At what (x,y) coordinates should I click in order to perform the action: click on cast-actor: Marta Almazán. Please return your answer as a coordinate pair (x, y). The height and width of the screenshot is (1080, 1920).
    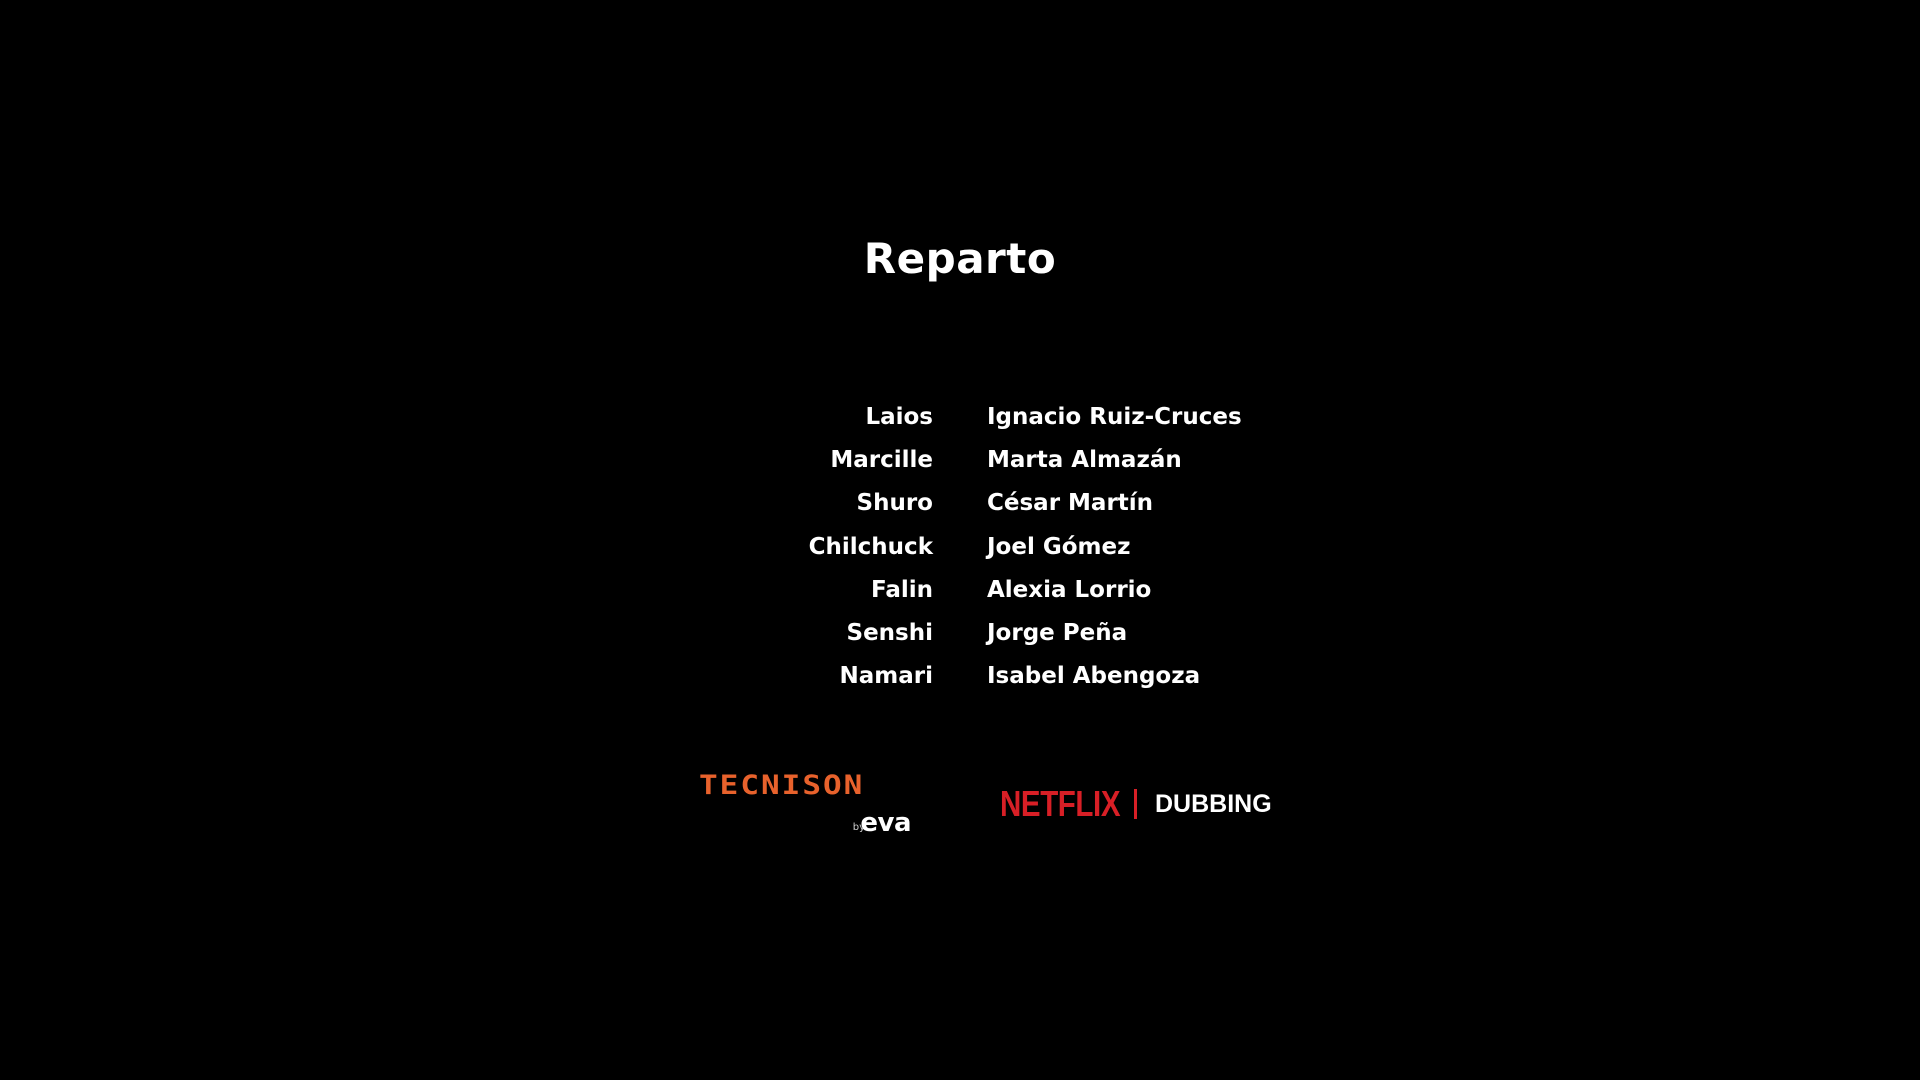
    Looking at the image, I should click on (1084, 460).